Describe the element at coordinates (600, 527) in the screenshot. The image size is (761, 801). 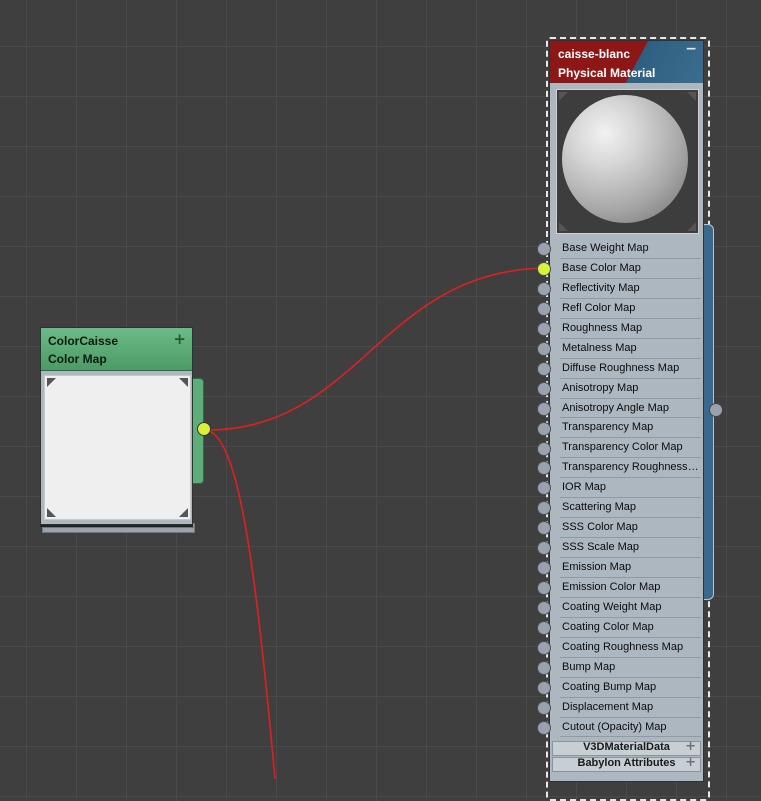
I see `input-slot-label: SSS Color Map` at that location.